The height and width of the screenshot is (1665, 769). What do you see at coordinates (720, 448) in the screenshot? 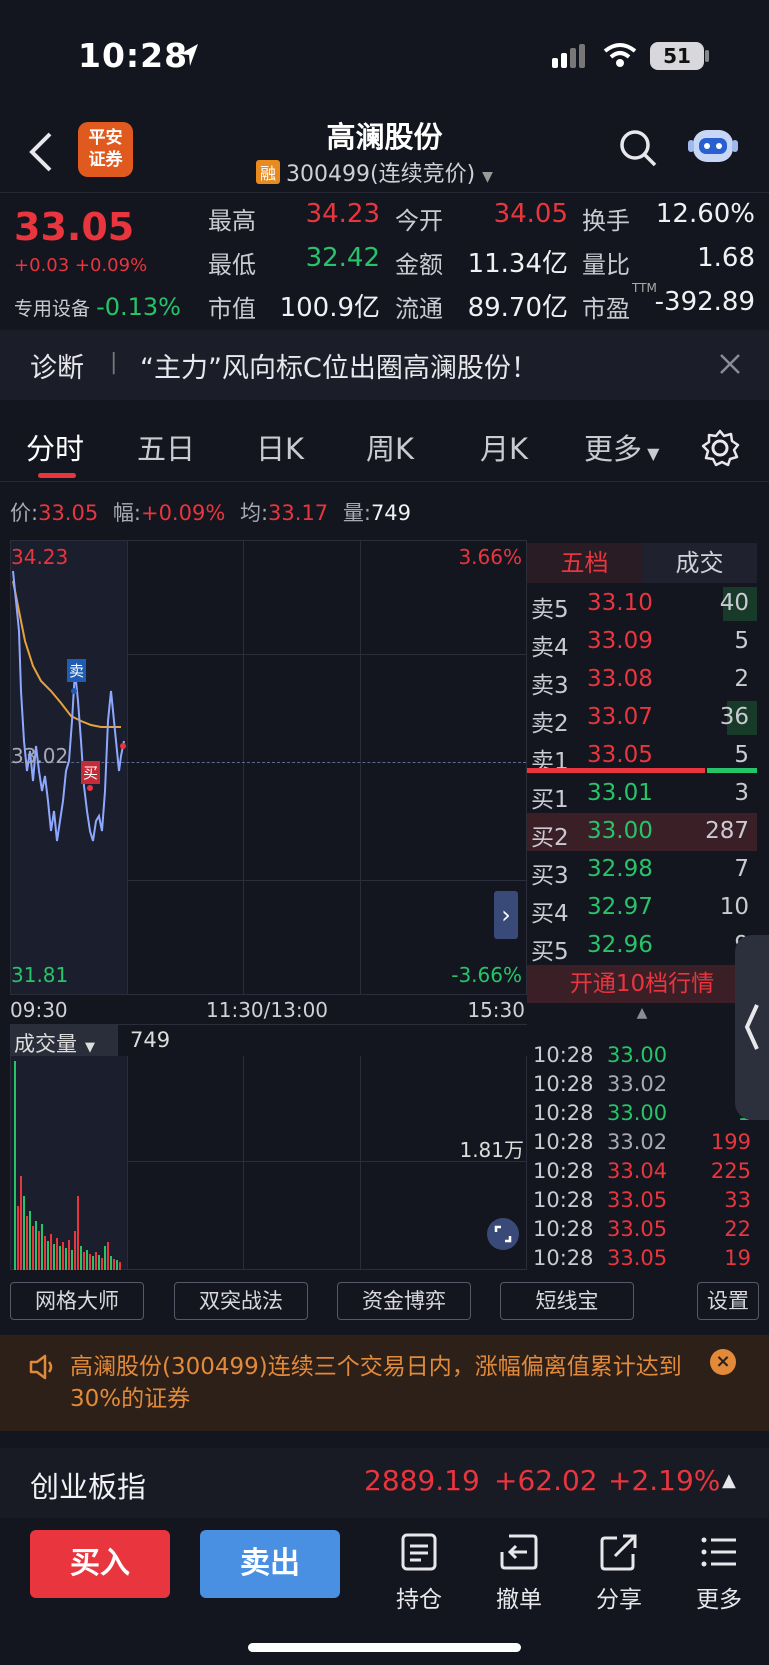
I see `settings-gear-icon` at bounding box center [720, 448].